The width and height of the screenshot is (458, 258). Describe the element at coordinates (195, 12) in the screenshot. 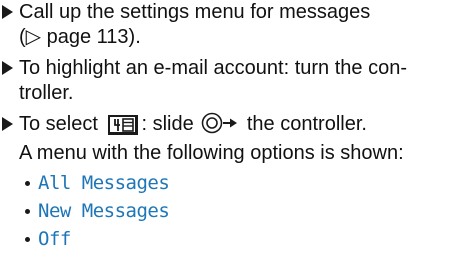

I see `step-text: Call up the settings menu for messages` at that location.